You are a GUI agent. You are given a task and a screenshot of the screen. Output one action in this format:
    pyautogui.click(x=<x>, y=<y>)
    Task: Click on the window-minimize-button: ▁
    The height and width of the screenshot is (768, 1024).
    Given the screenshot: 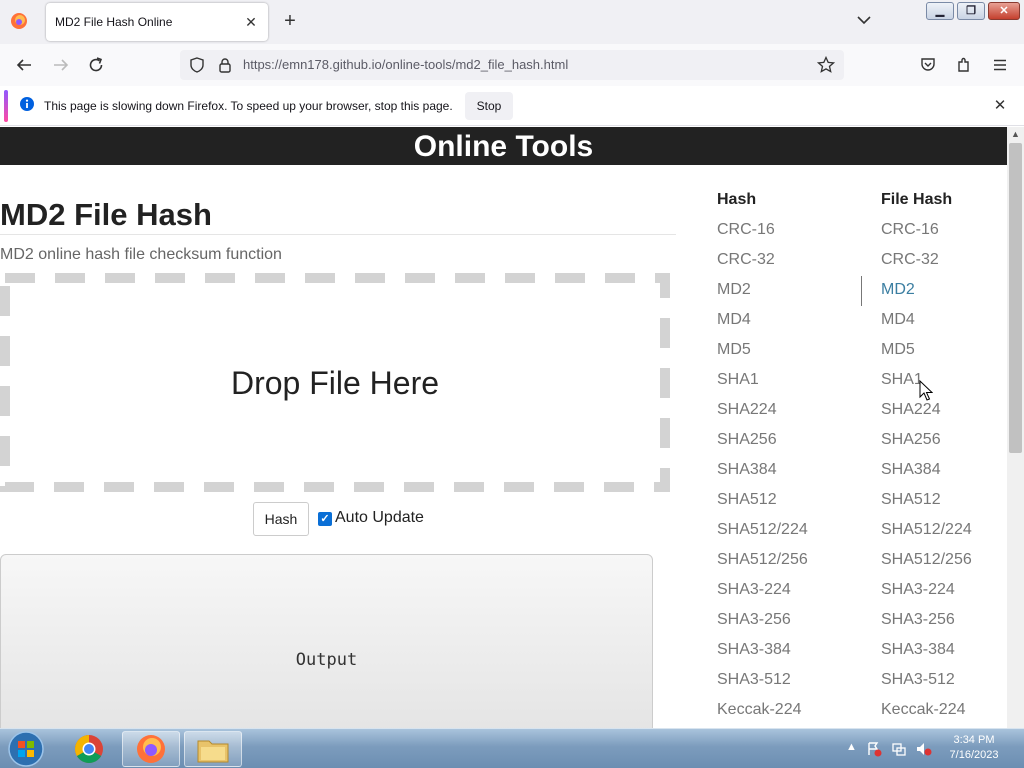 What is the action you would take?
    pyautogui.click(x=940, y=11)
    